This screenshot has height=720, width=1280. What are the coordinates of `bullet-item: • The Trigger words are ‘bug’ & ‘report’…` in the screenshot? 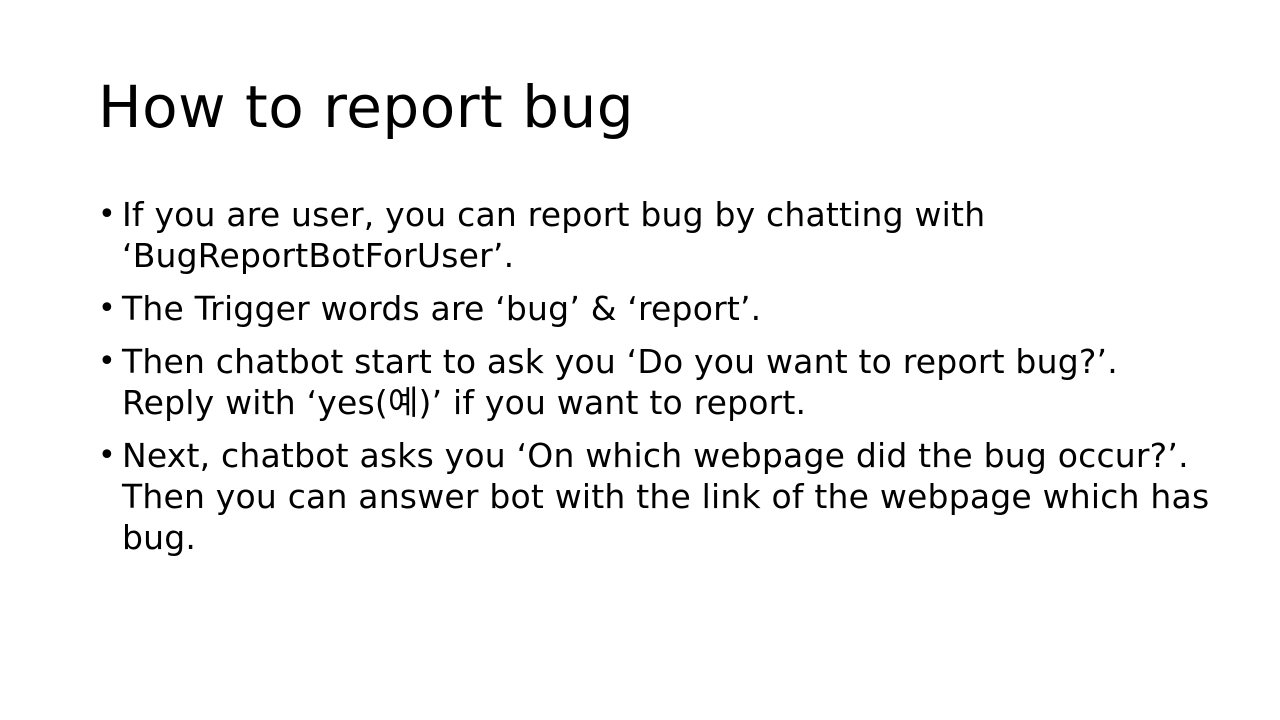 It's located at (658, 308).